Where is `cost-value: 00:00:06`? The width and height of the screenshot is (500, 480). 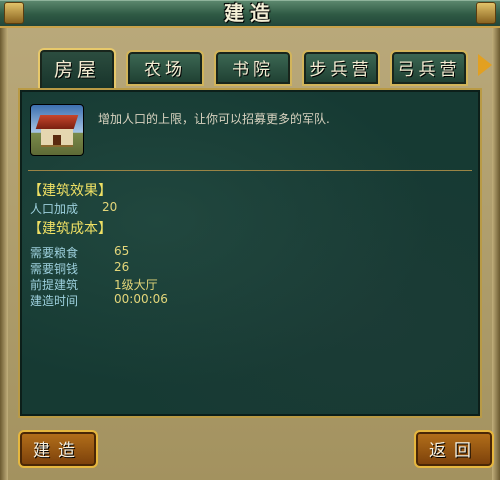
cost-value: 00:00:06 is located at coordinates (141, 299).